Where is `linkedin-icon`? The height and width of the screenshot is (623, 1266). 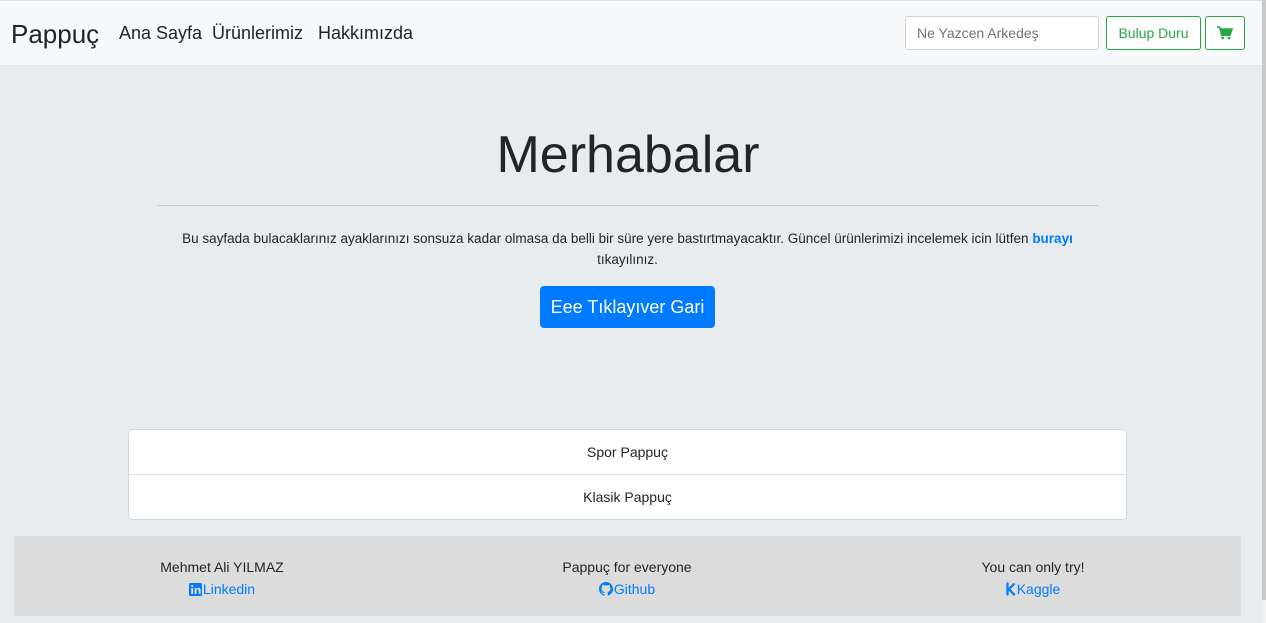
linkedin-icon is located at coordinates (195, 589).